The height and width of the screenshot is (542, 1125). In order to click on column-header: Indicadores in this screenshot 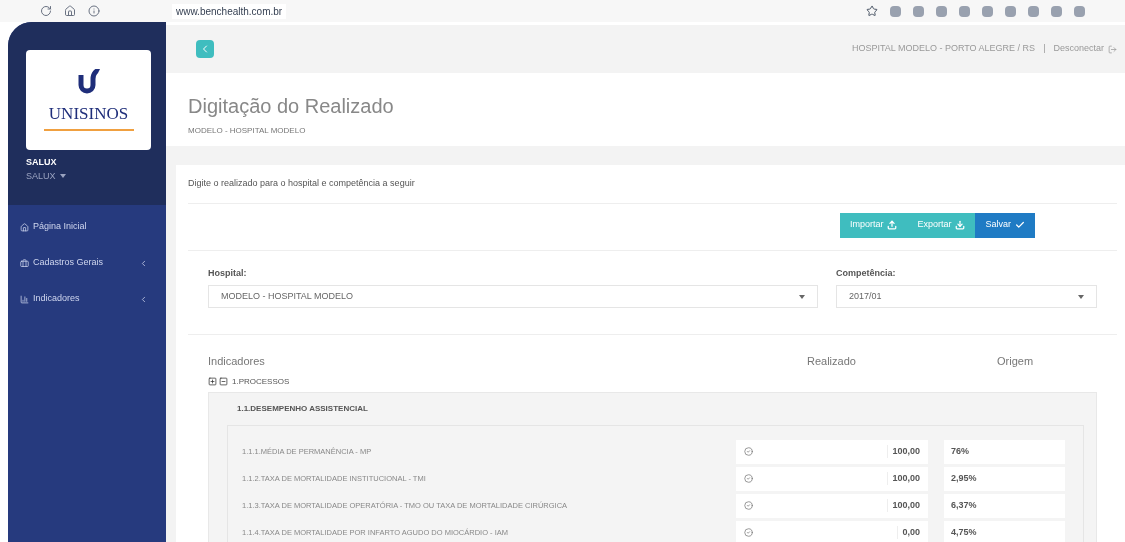, I will do `click(237, 361)`.